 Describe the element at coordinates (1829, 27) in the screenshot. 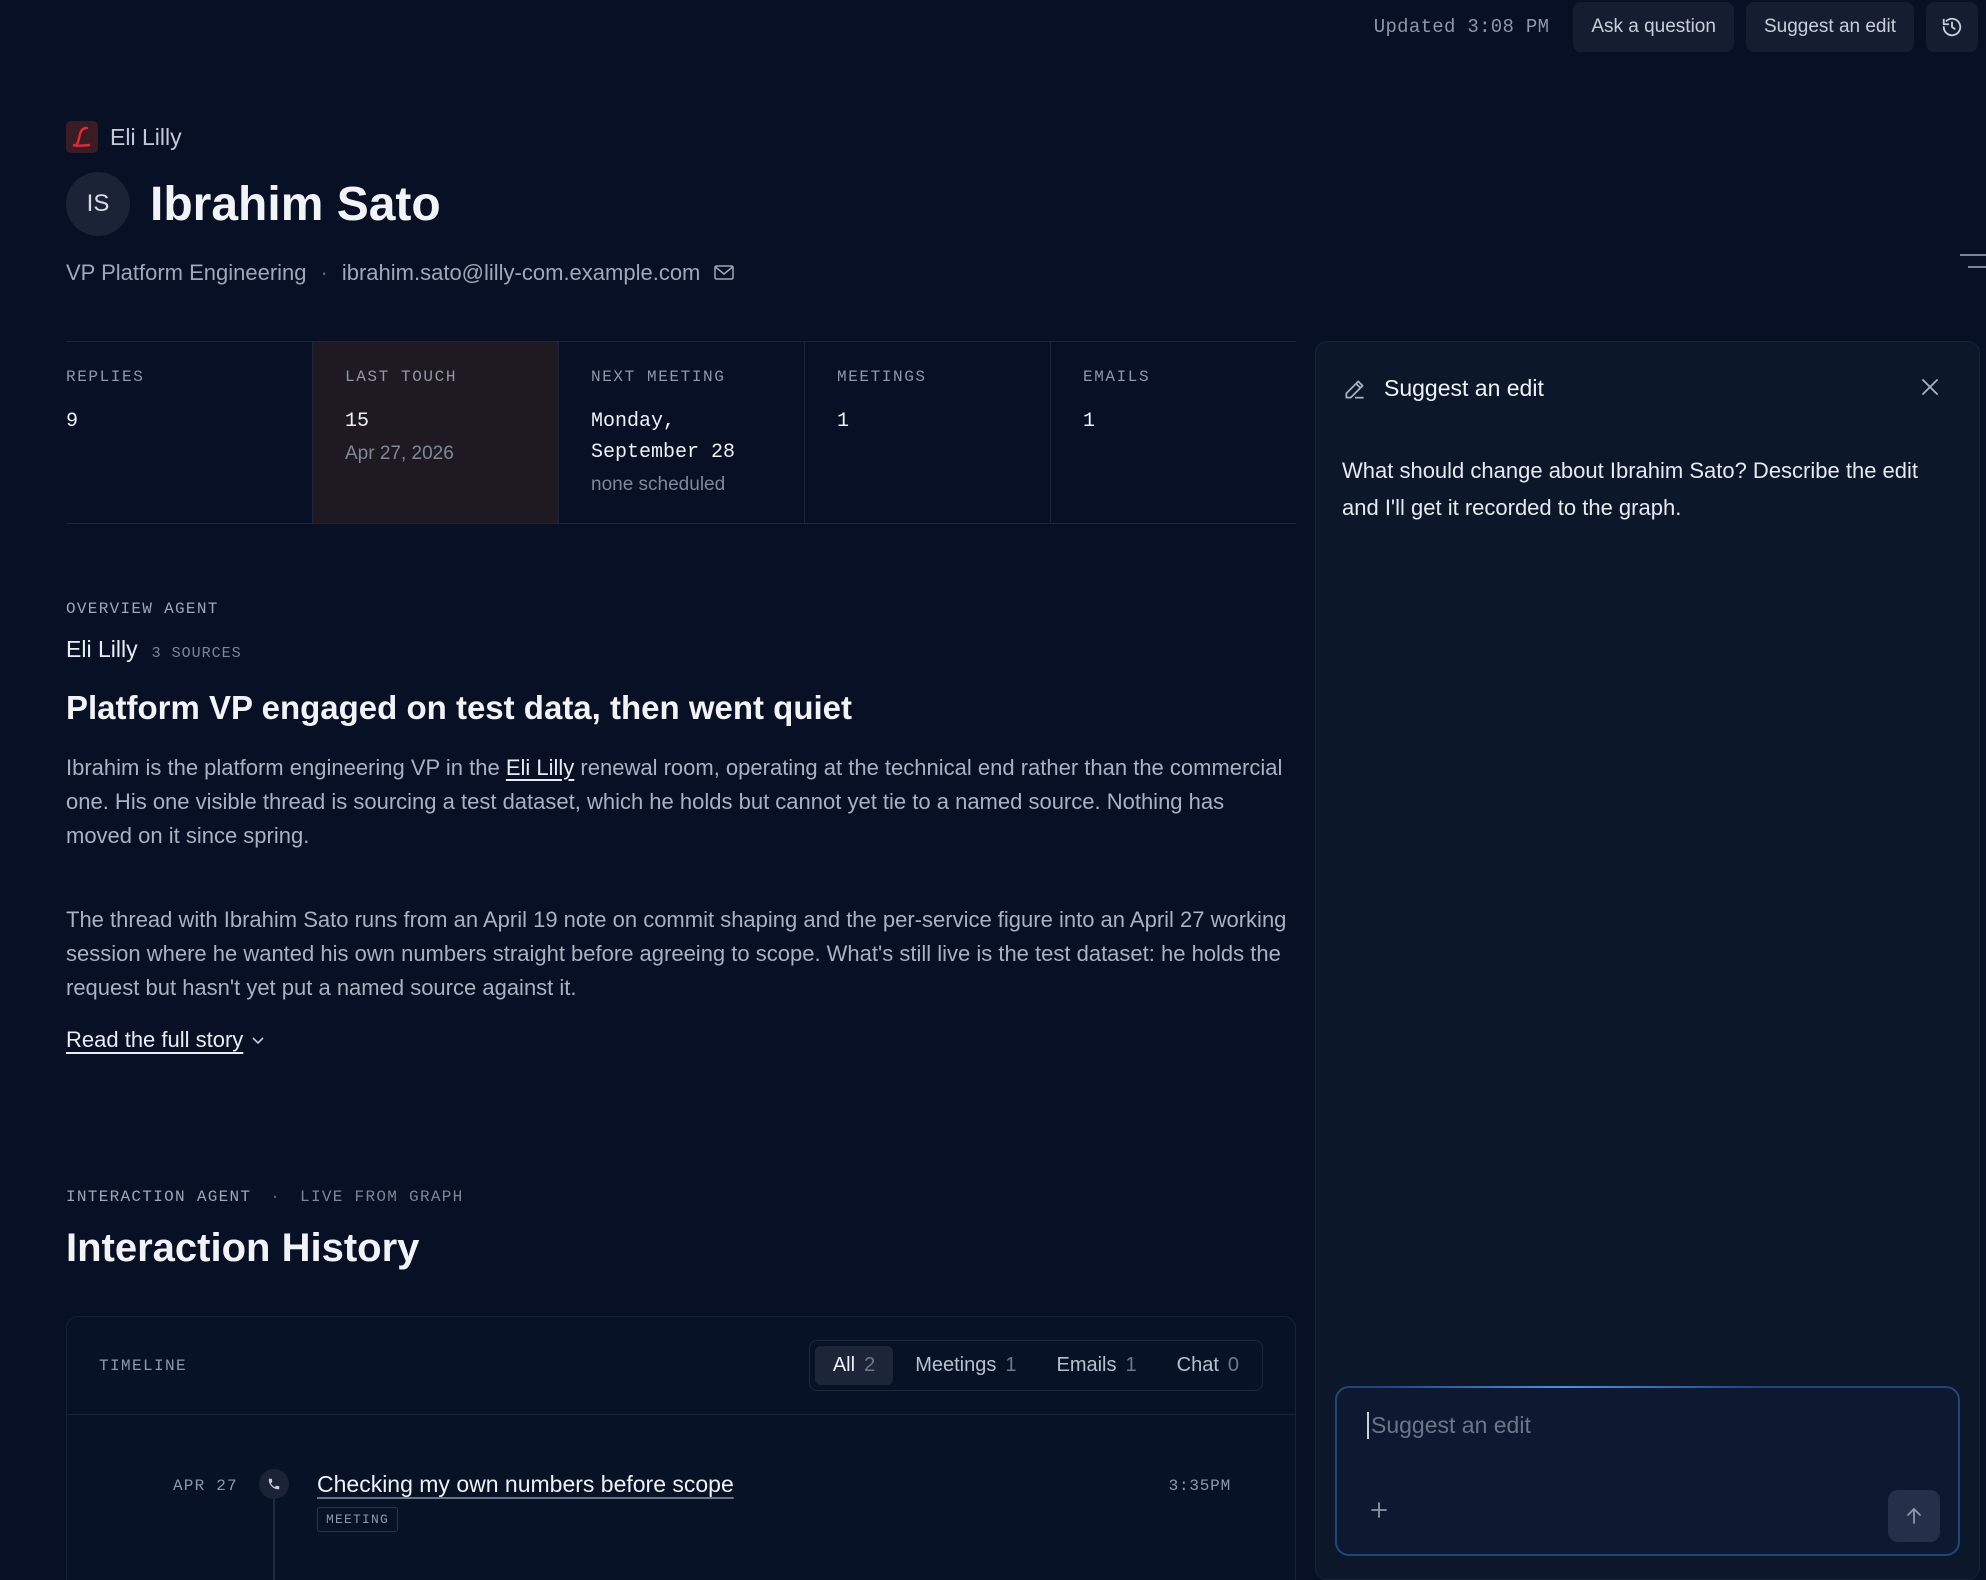

I see `suggest-edit-button: Suggest an edit` at that location.